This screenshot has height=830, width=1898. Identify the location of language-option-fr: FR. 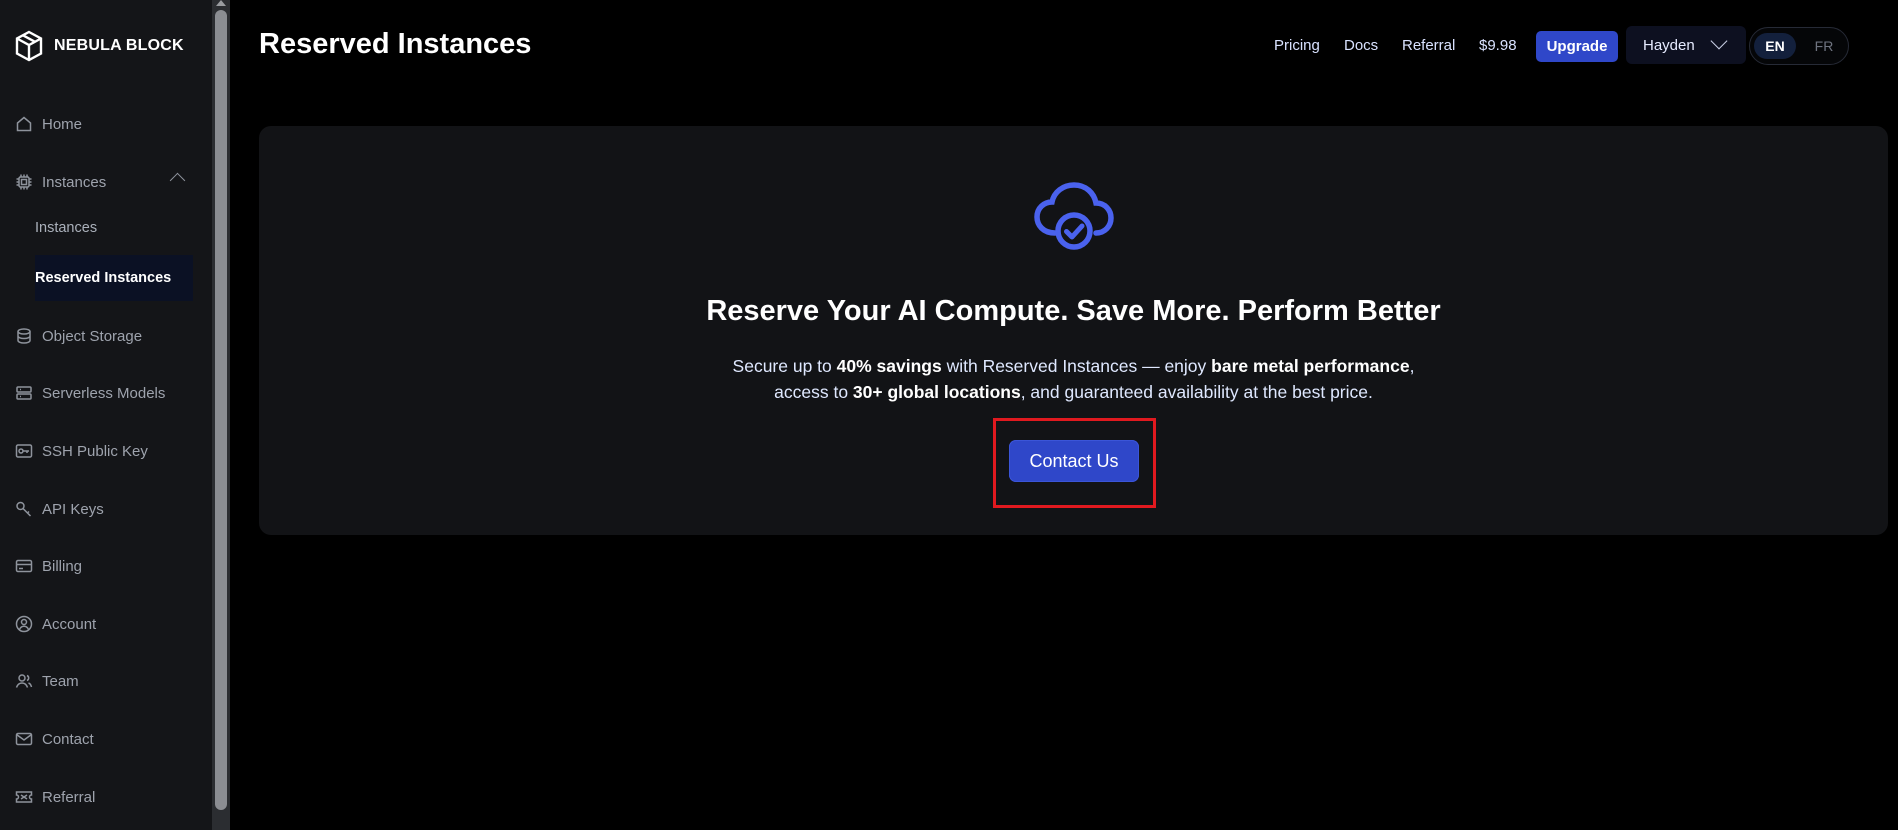
(1824, 46).